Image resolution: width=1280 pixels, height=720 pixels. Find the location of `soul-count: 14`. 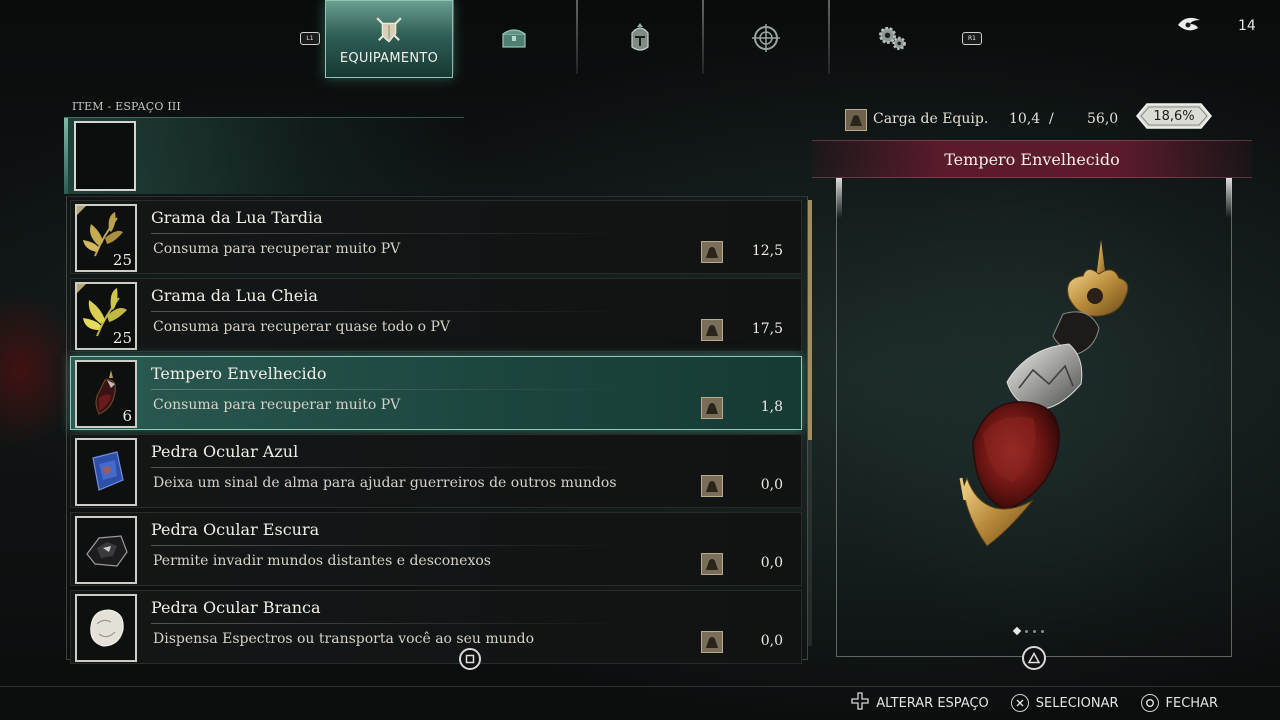

soul-count: 14 is located at coordinates (1247, 26).